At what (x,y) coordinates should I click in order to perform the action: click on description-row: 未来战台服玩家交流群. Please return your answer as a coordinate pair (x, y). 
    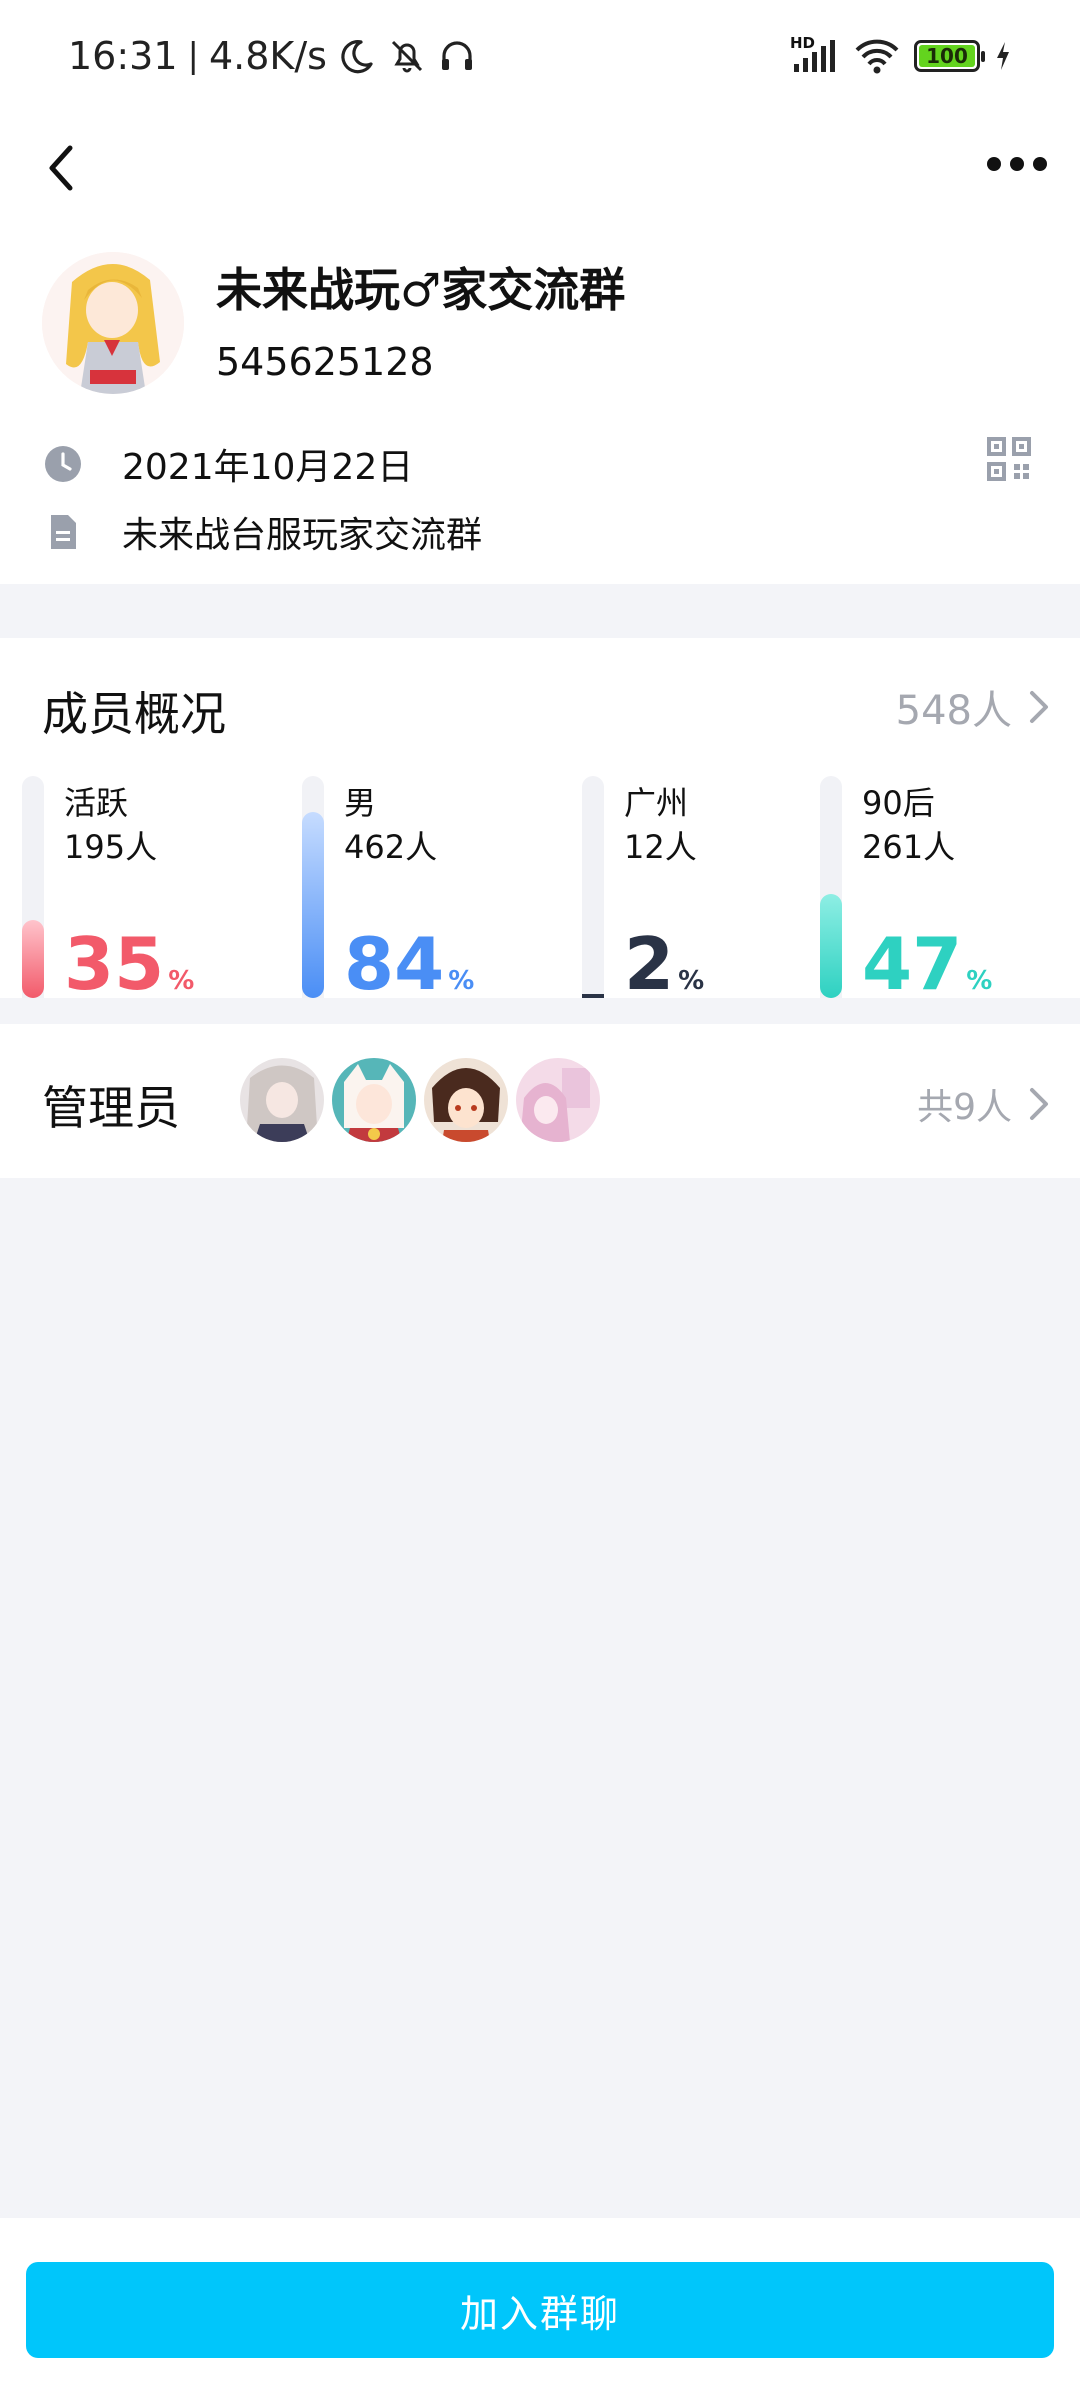
    Looking at the image, I should click on (263, 532).